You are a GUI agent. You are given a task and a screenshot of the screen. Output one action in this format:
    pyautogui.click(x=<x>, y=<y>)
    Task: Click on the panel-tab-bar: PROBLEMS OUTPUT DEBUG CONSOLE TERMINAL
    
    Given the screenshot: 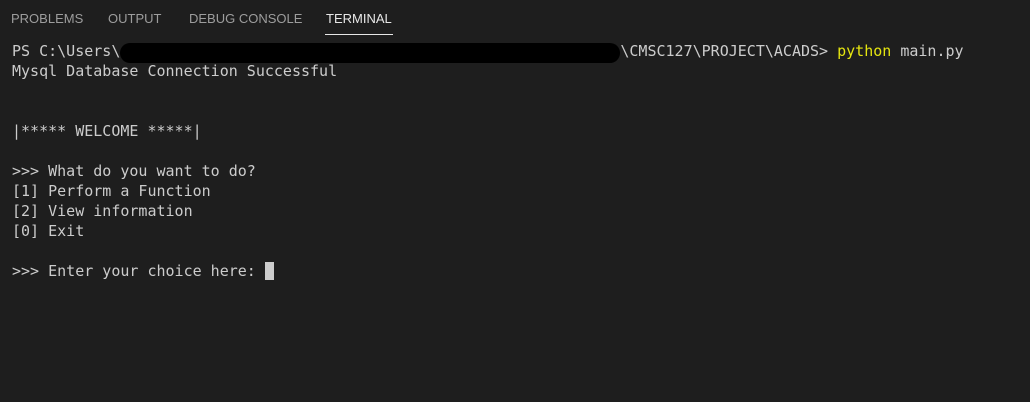 What is the action you would take?
    pyautogui.click(x=515, y=18)
    